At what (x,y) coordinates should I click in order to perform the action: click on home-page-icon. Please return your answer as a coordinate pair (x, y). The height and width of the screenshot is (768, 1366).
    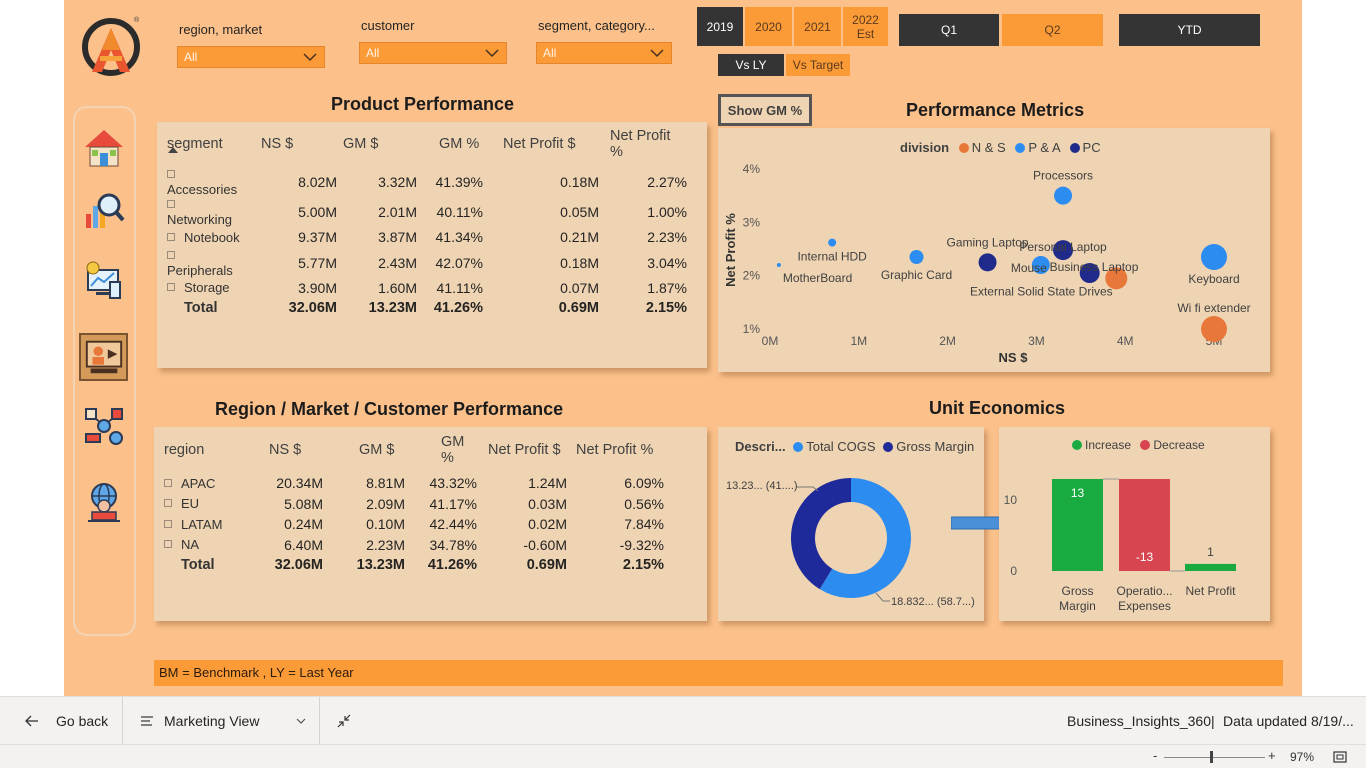
    Looking at the image, I should click on (104, 148).